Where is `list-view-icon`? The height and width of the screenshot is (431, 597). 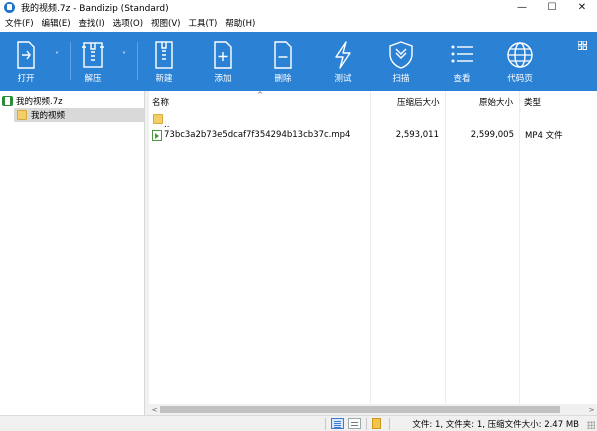
list-view-icon is located at coordinates (462, 54).